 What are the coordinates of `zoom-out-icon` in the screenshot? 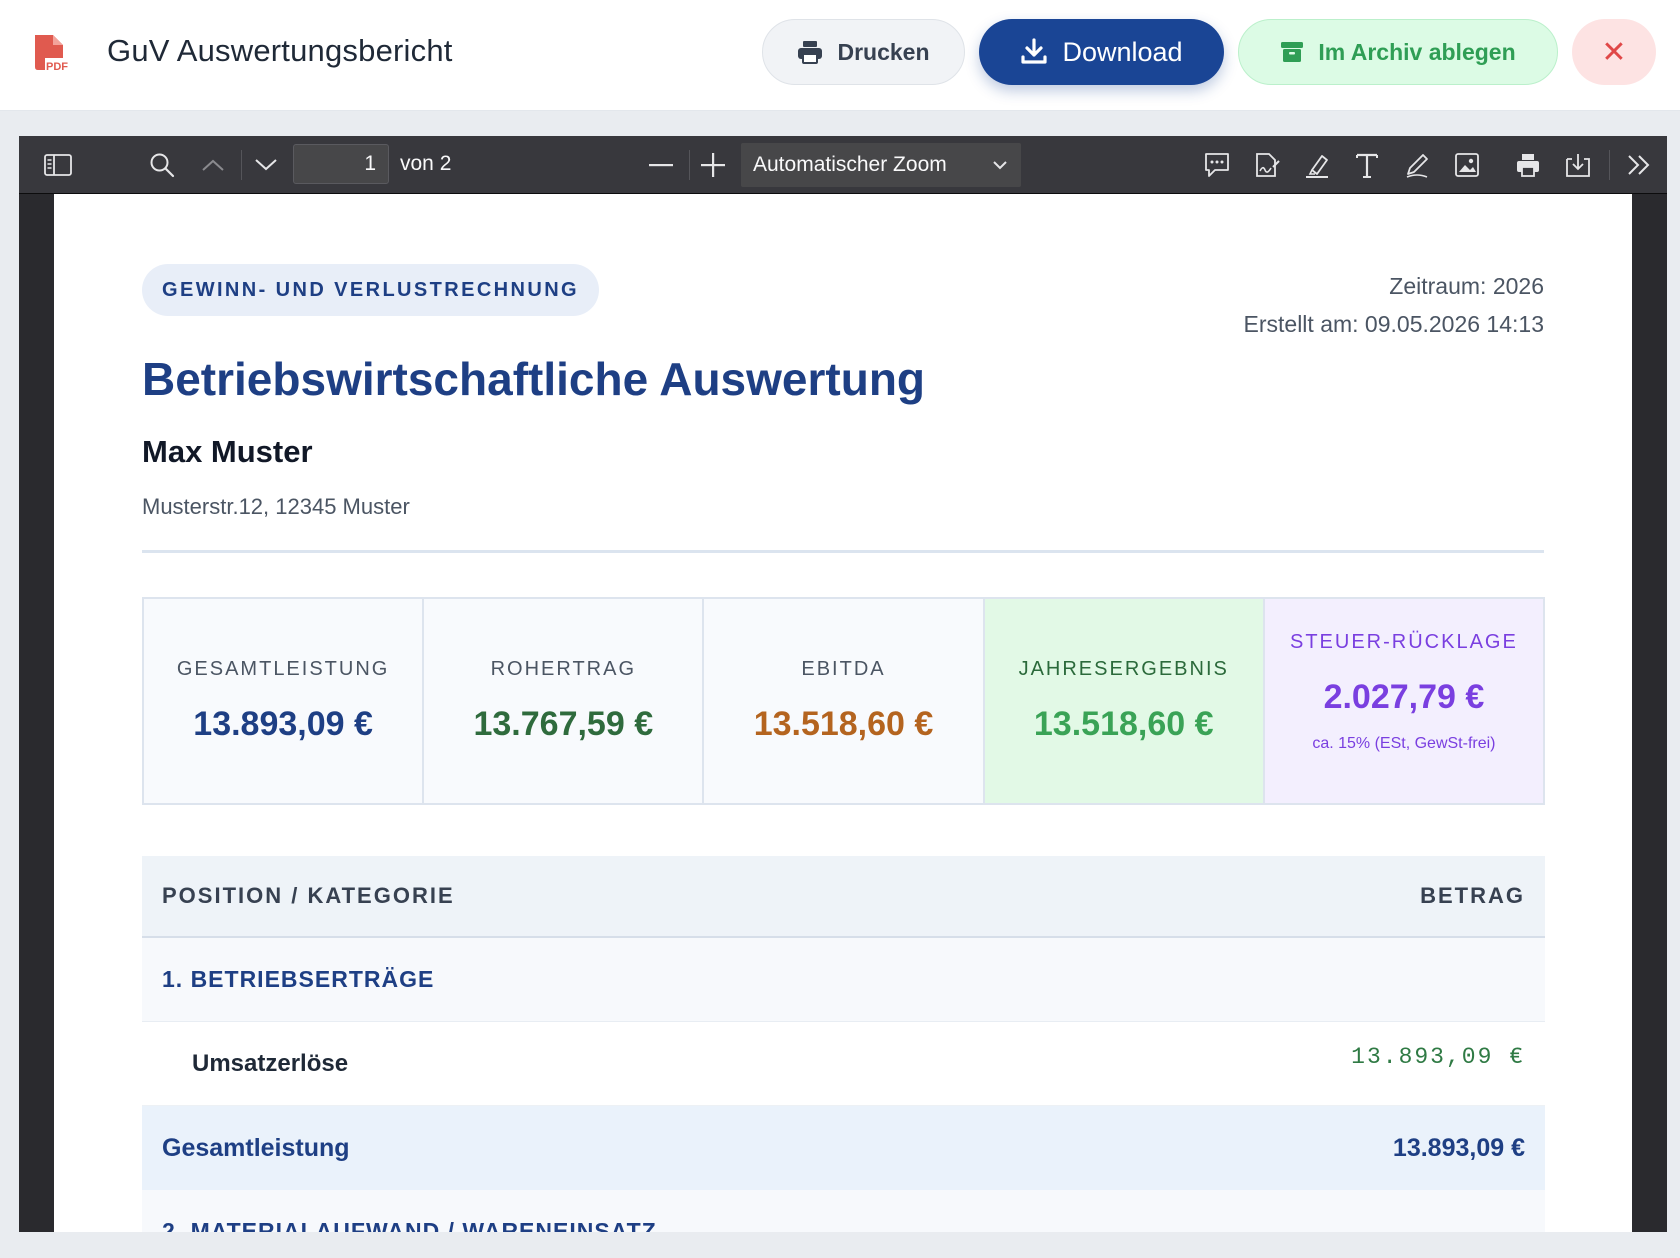 It's located at (661, 165).